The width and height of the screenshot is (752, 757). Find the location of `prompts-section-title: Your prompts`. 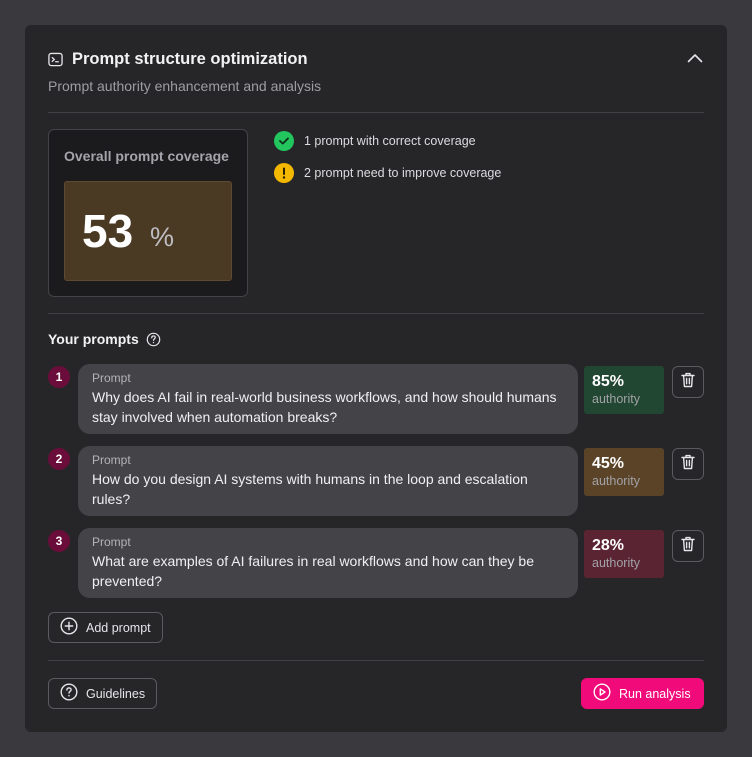

prompts-section-title: Your prompts is located at coordinates (93, 339).